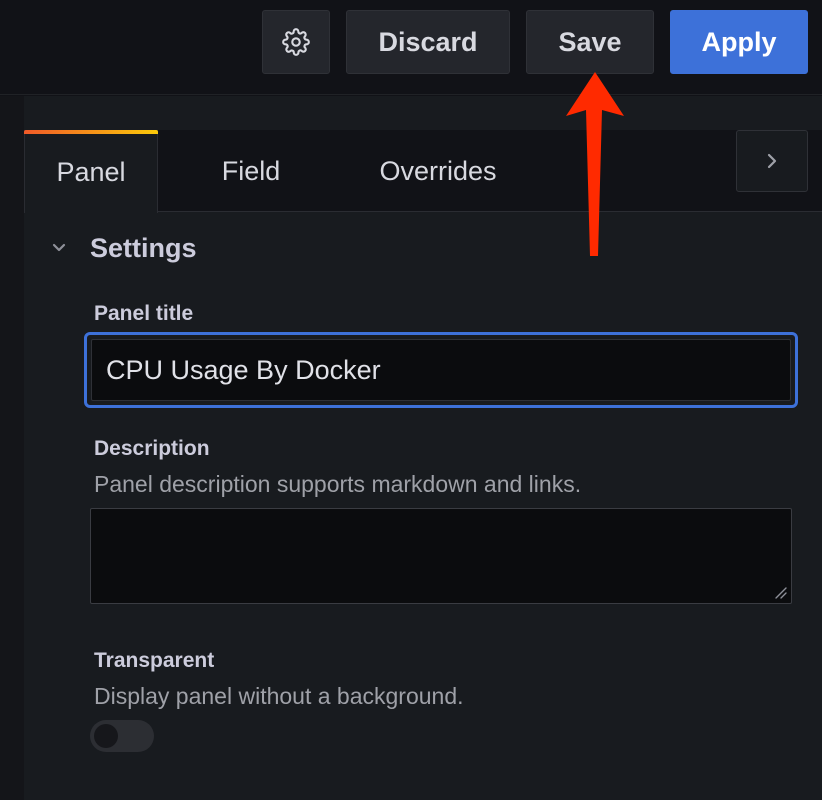 The image size is (822, 800). Describe the element at coordinates (106, 736) in the screenshot. I see `toggle-knob` at that location.